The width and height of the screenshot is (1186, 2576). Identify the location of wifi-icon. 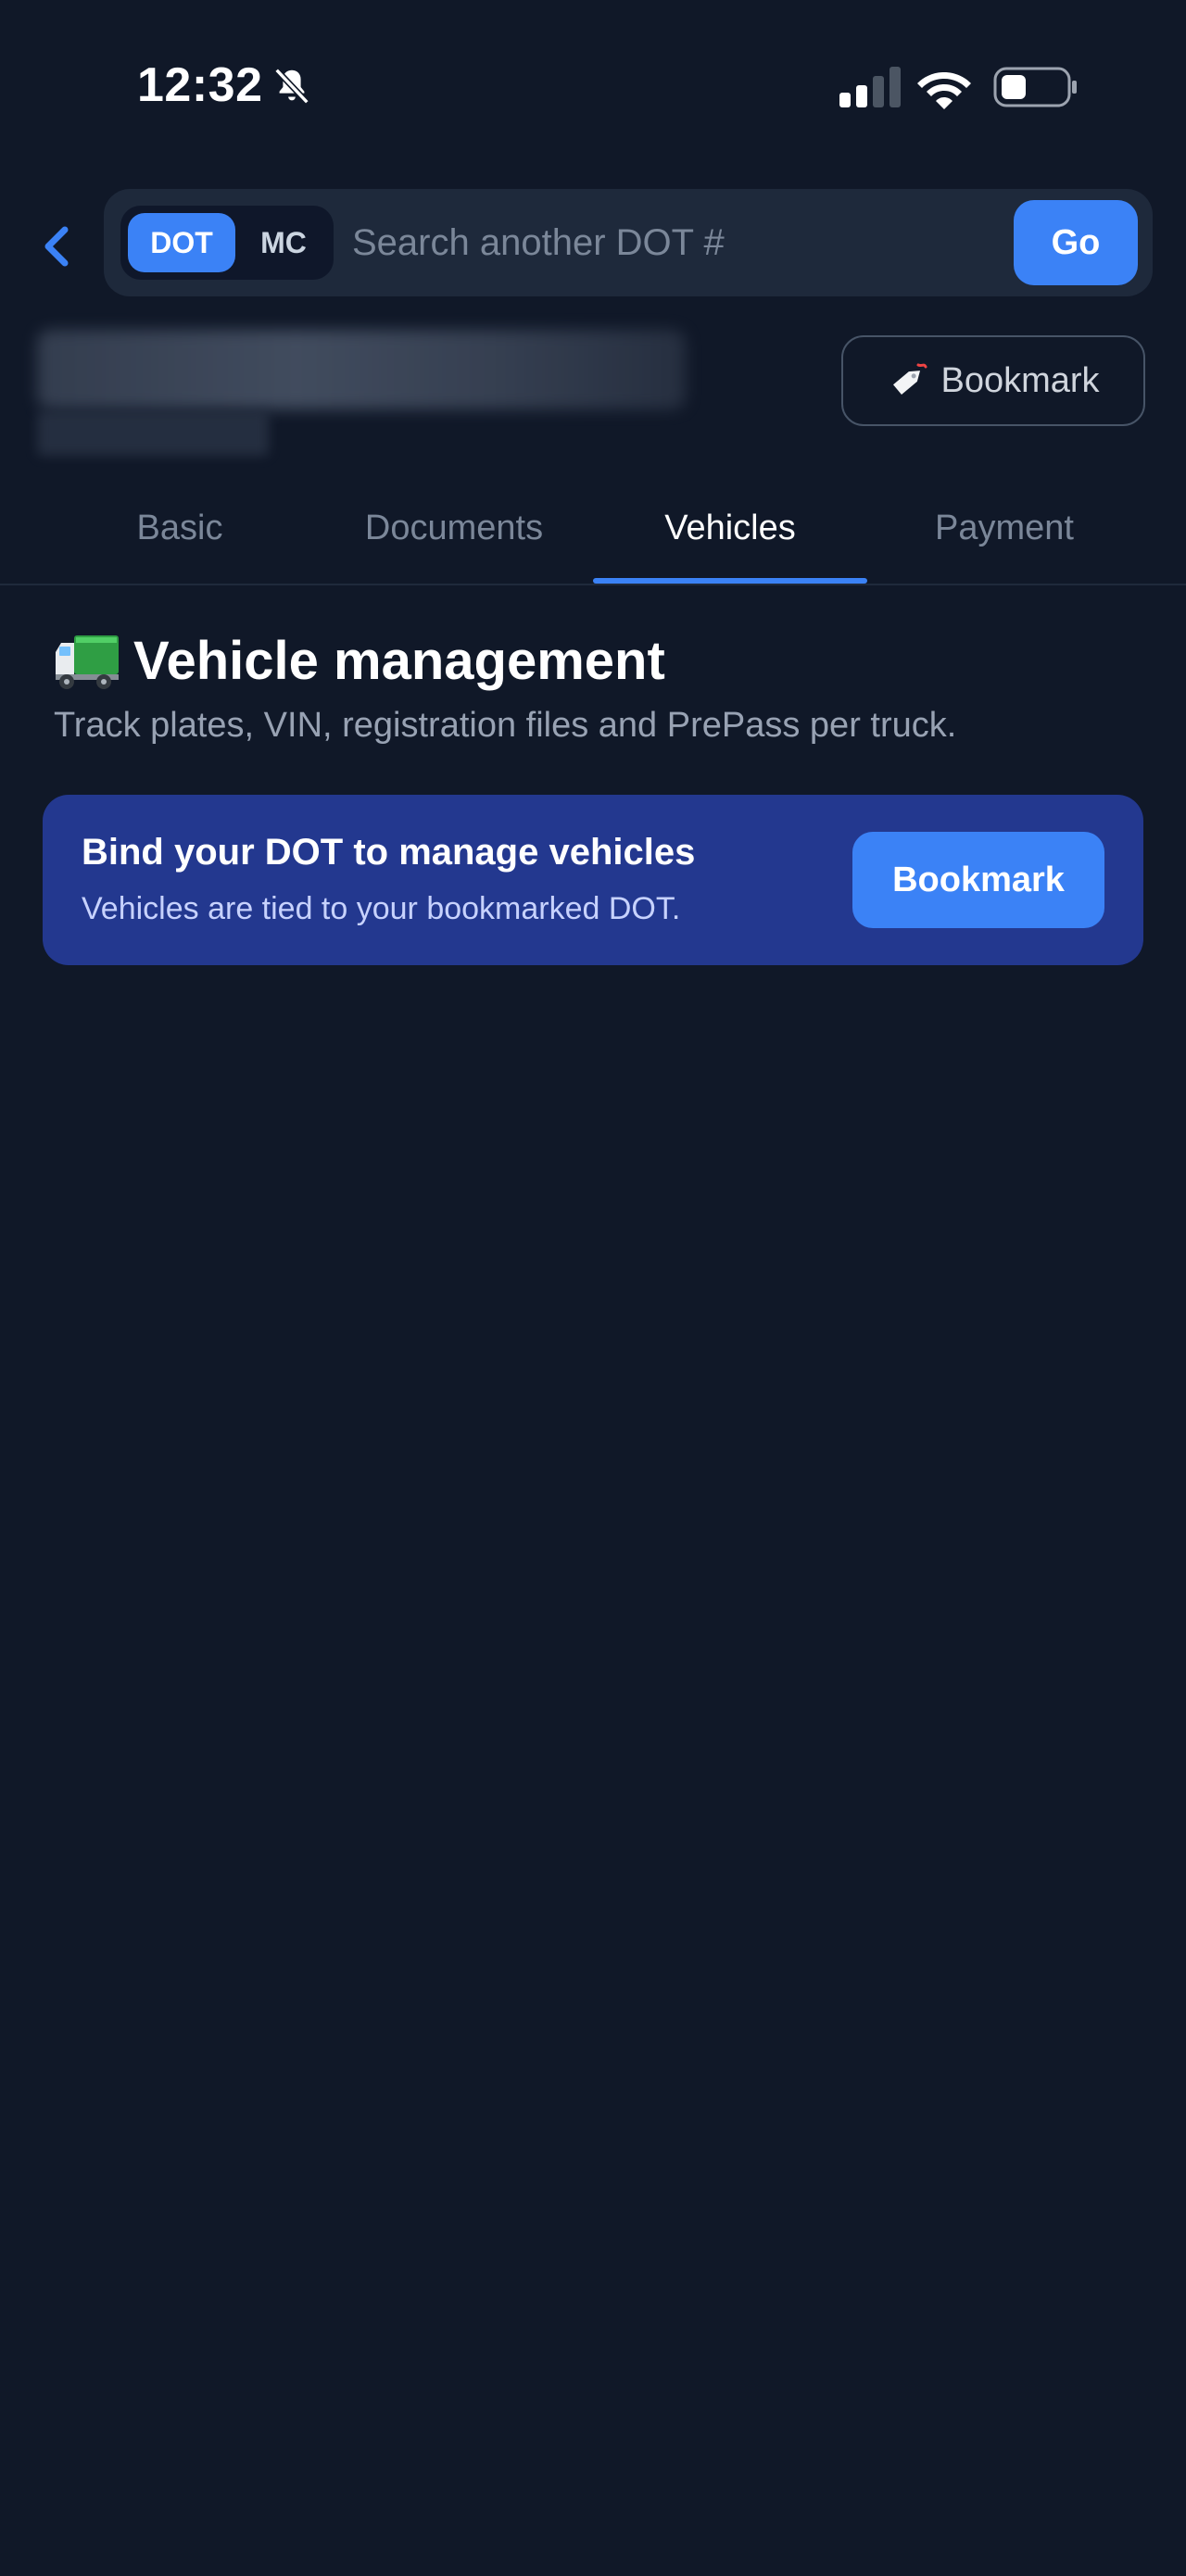
(944, 90).